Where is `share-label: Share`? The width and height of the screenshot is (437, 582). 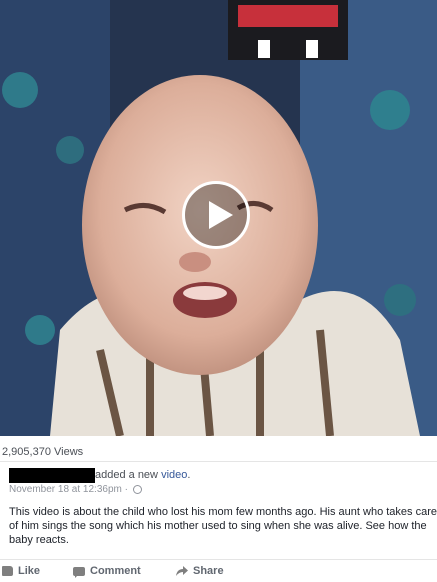 share-label: Share is located at coordinates (208, 571).